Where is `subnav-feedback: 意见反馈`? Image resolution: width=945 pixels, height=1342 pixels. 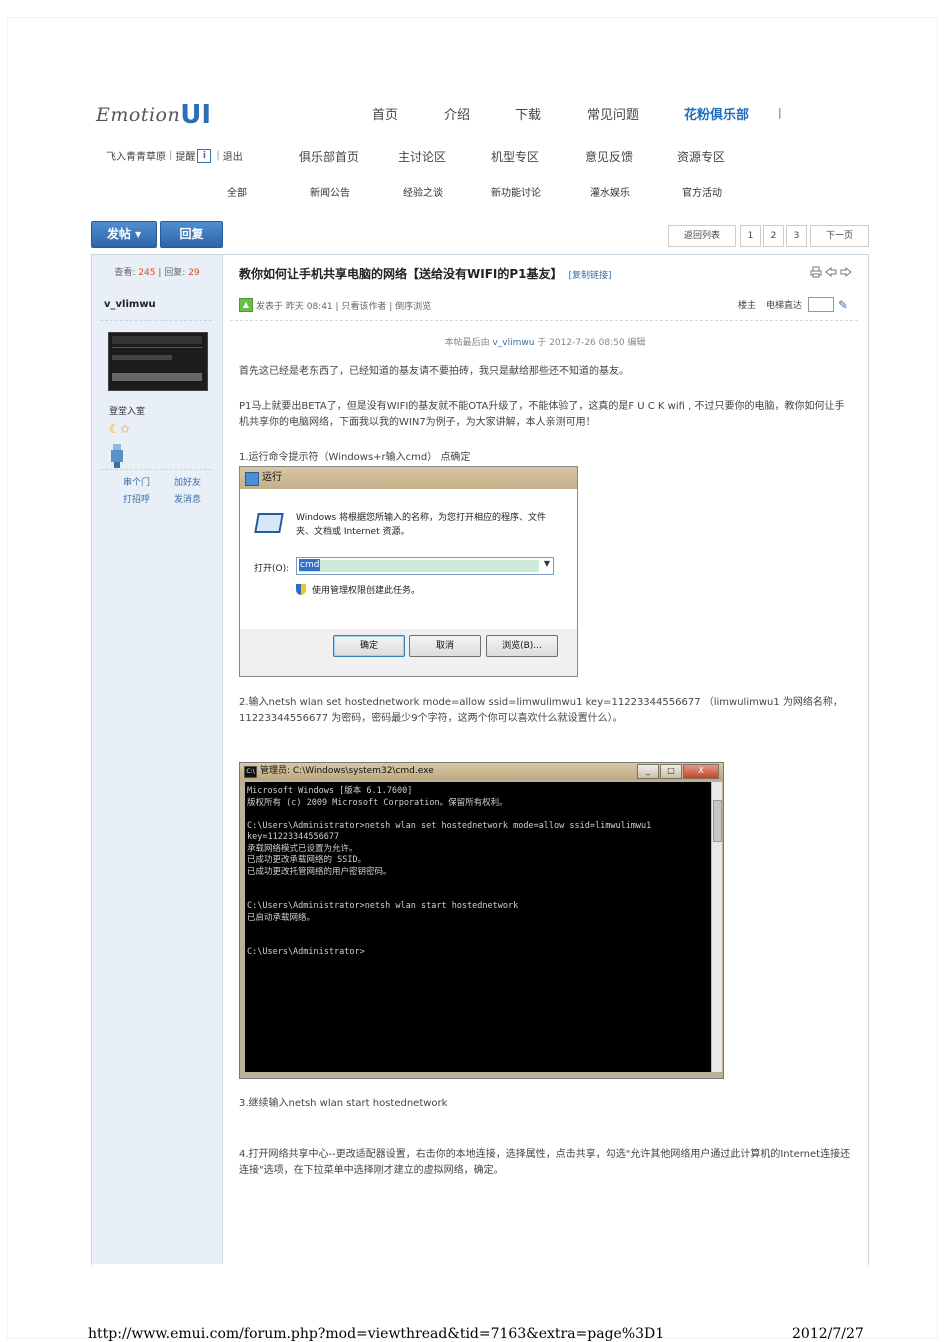
subnav-feedback: 意见反馈 is located at coordinates (609, 156).